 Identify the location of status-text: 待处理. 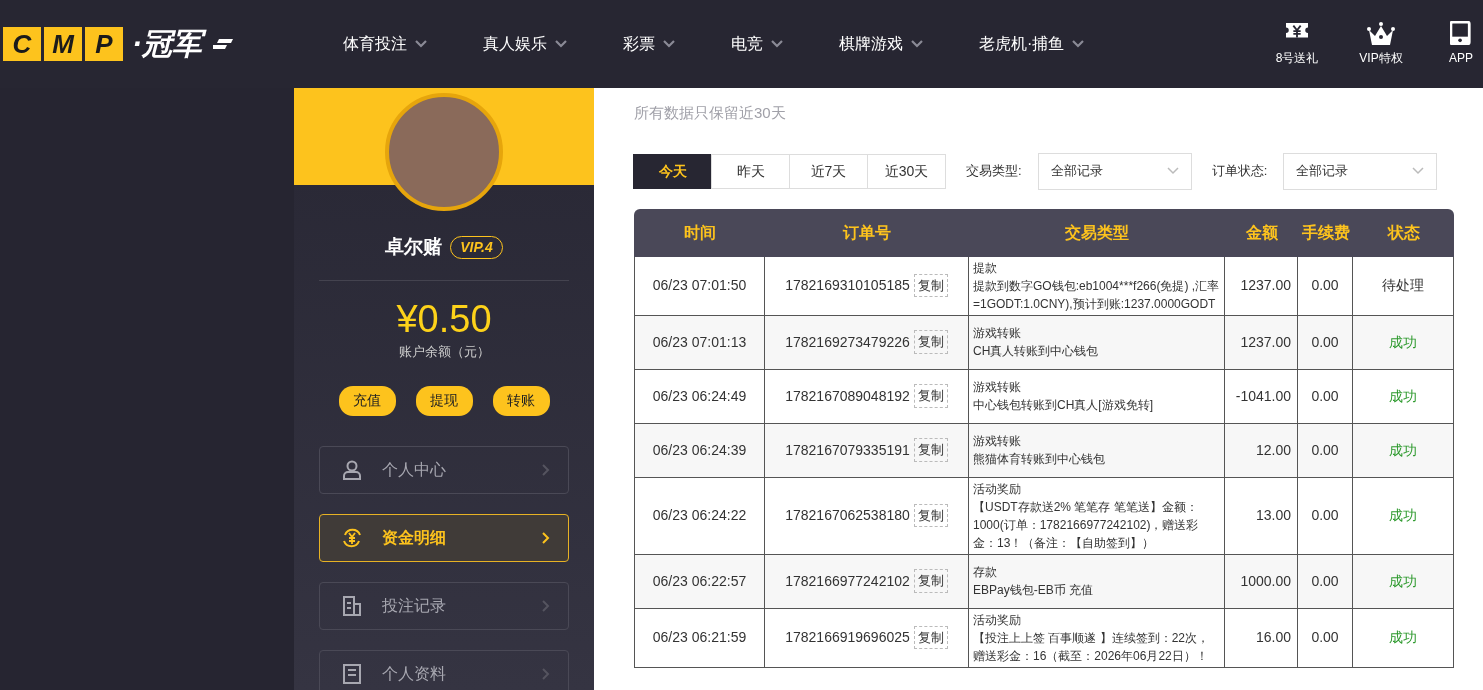
(1403, 285).